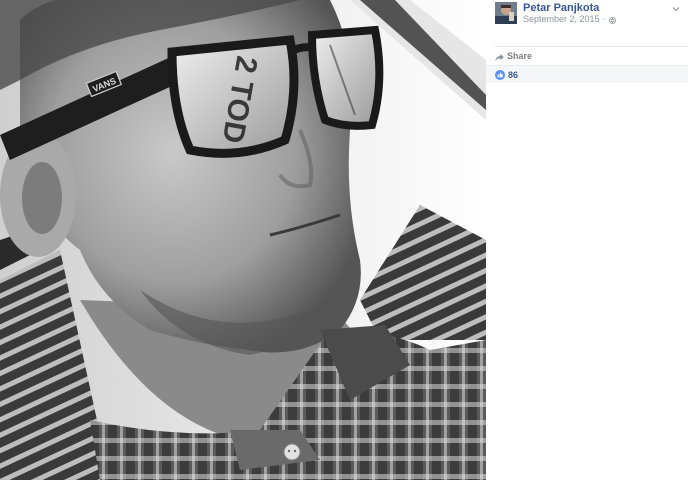  Describe the element at coordinates (500, 74) in the screenshot. I see `like-icon` at that location.